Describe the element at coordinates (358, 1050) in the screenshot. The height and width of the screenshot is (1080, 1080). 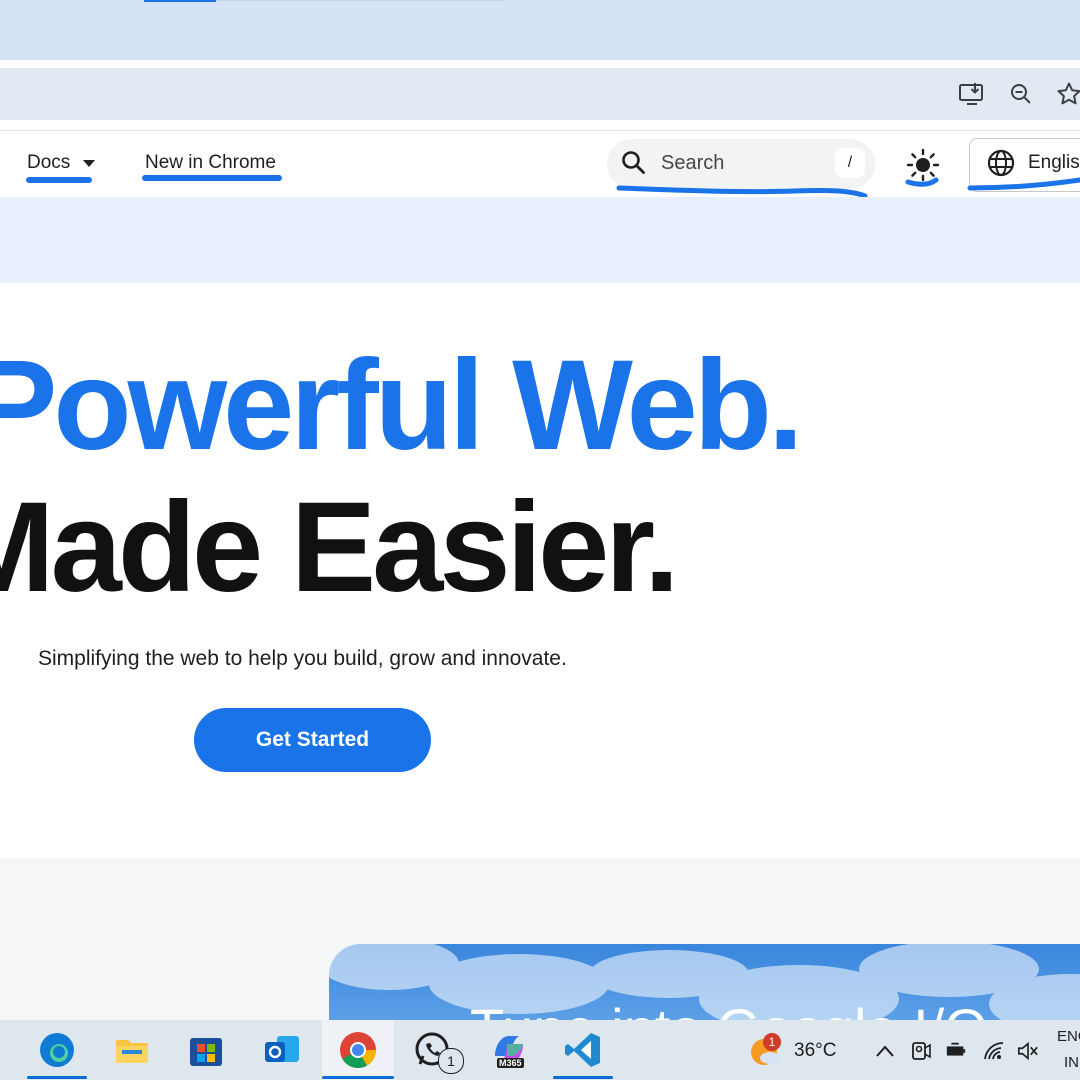
I see `chrome-icon` at that location.